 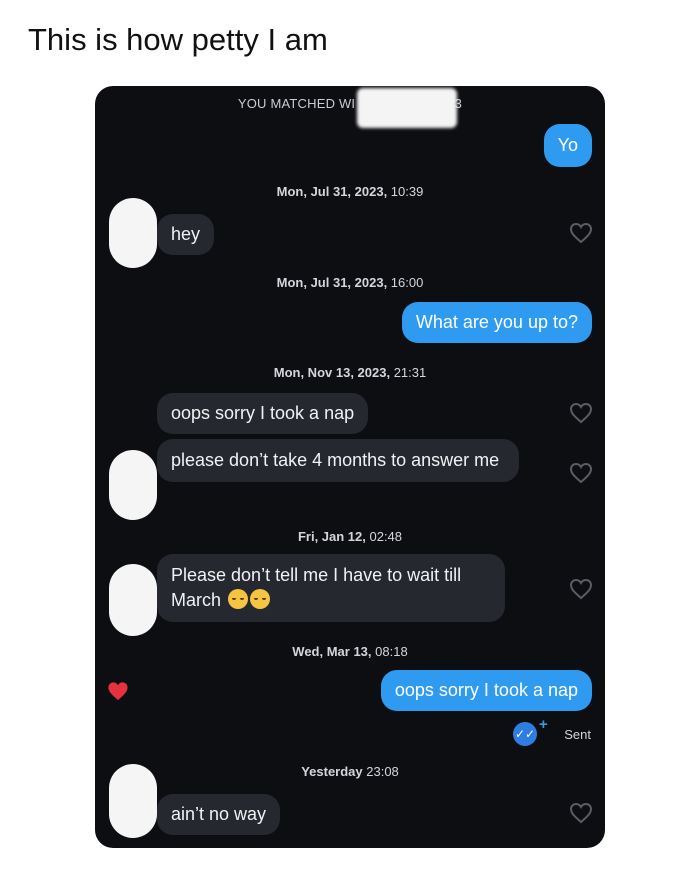 What do you see at coordinates (332, 651) in the screenshot?
I see `timestamp-date: Wed, Mar 13,` at bounding box center [332, 651].